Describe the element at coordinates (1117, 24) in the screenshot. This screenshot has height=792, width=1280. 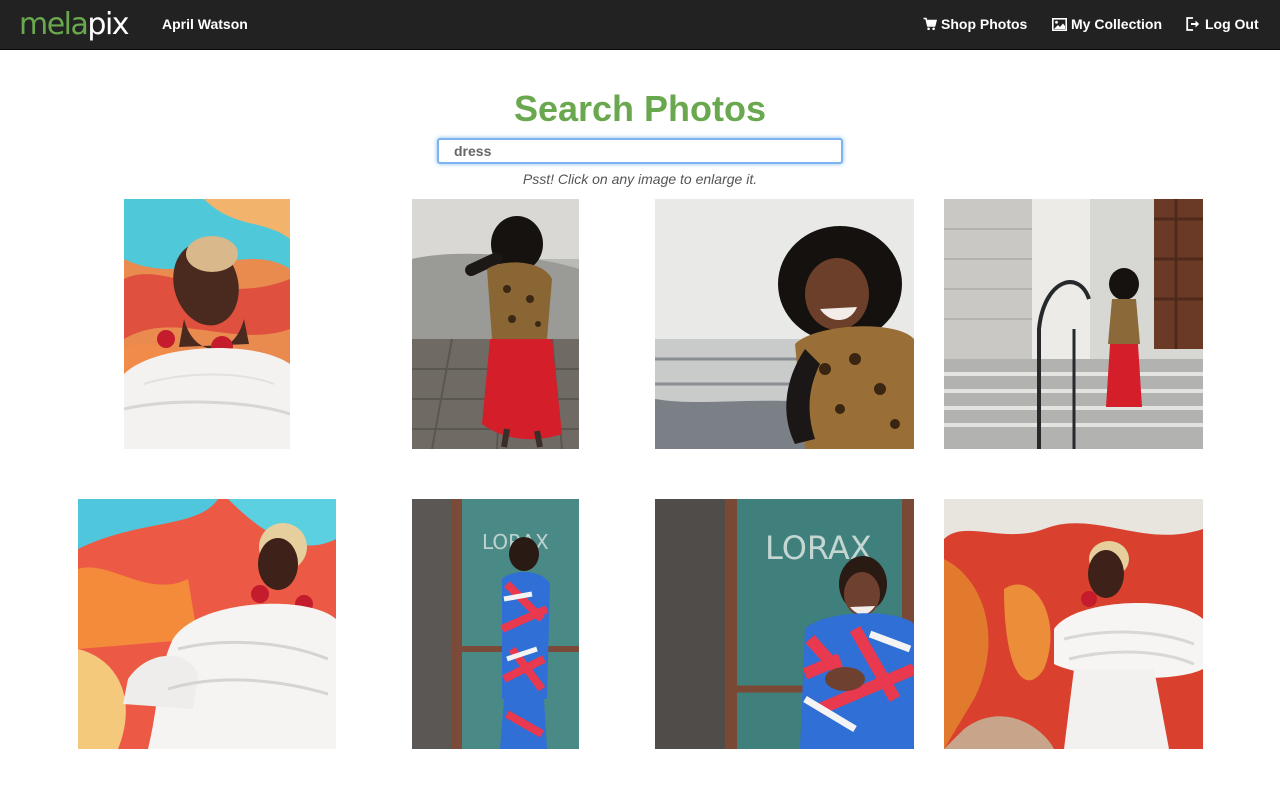
I see `my-collection-label: My Collection` at that location.